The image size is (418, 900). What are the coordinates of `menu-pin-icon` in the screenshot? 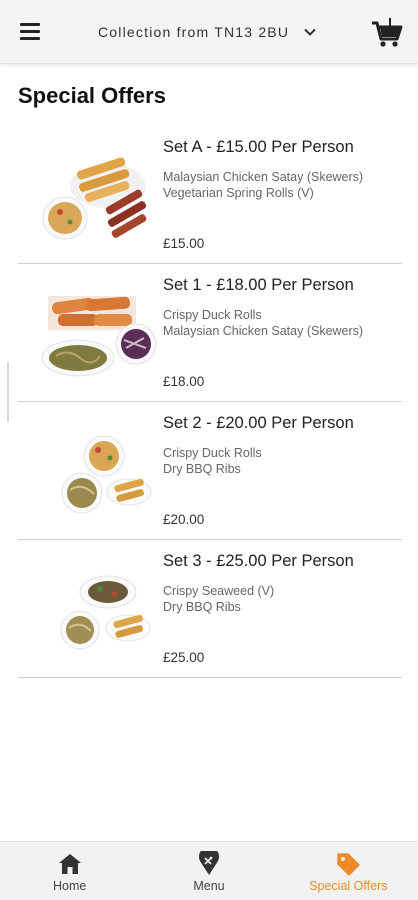 It's located at (208, 863).